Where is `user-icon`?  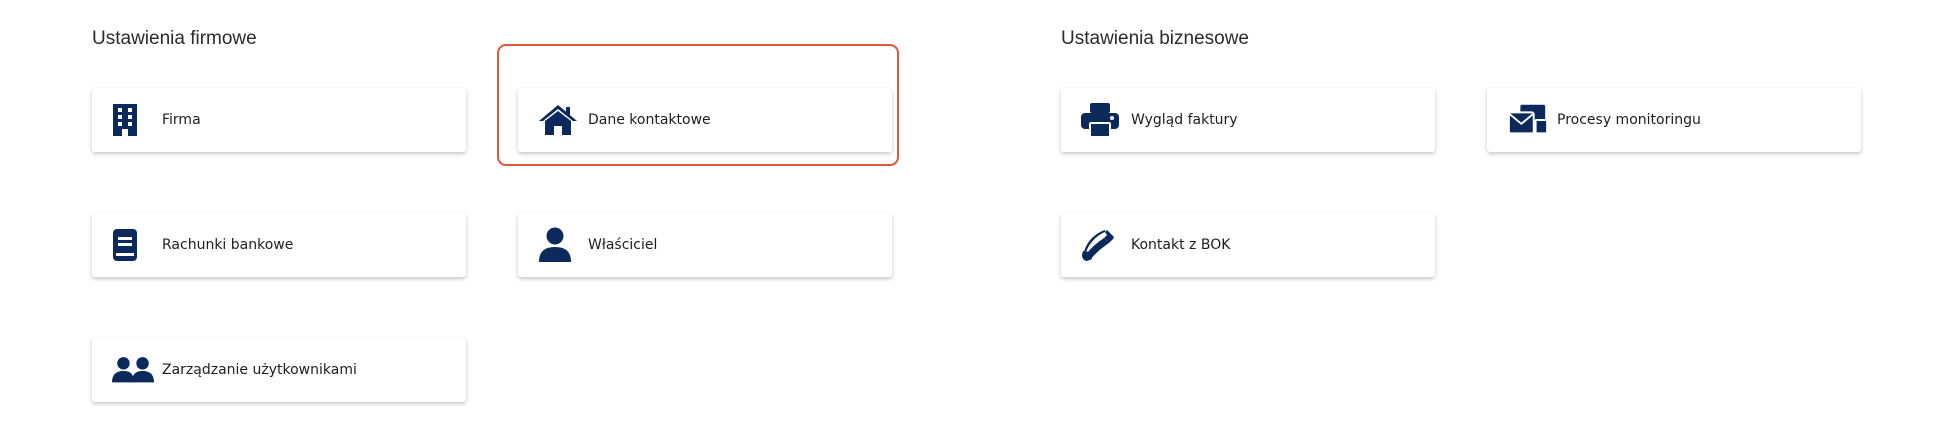
user-icon is located at coordinates (559, 245).